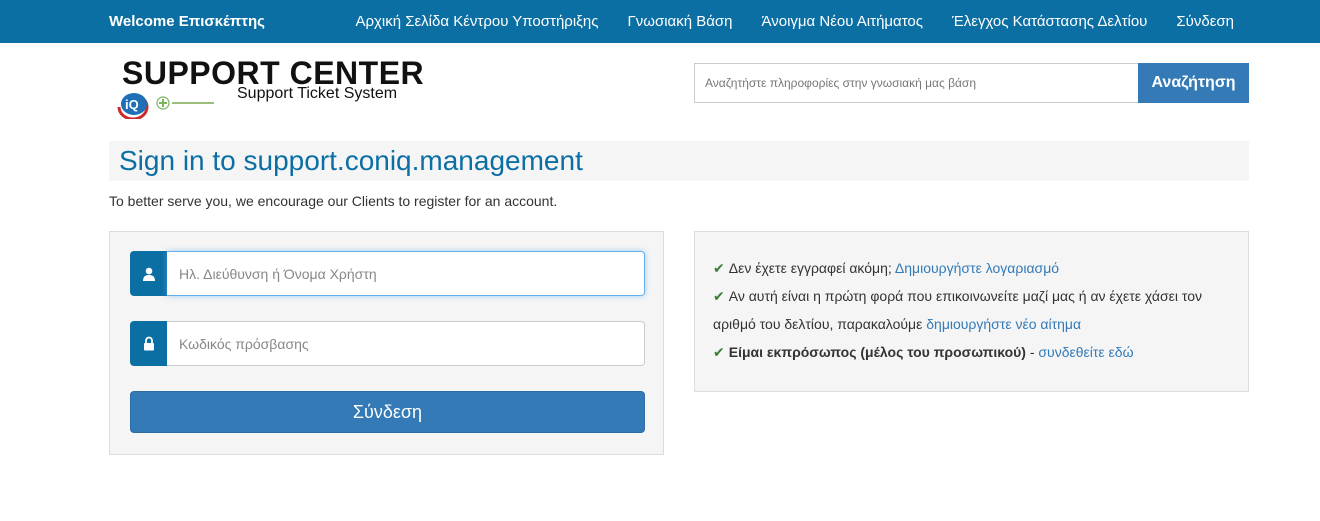 The width and height of the screenshot is (1320, 521). I want to click on sign-in-button: Σύνδεση, so click(387, 412).